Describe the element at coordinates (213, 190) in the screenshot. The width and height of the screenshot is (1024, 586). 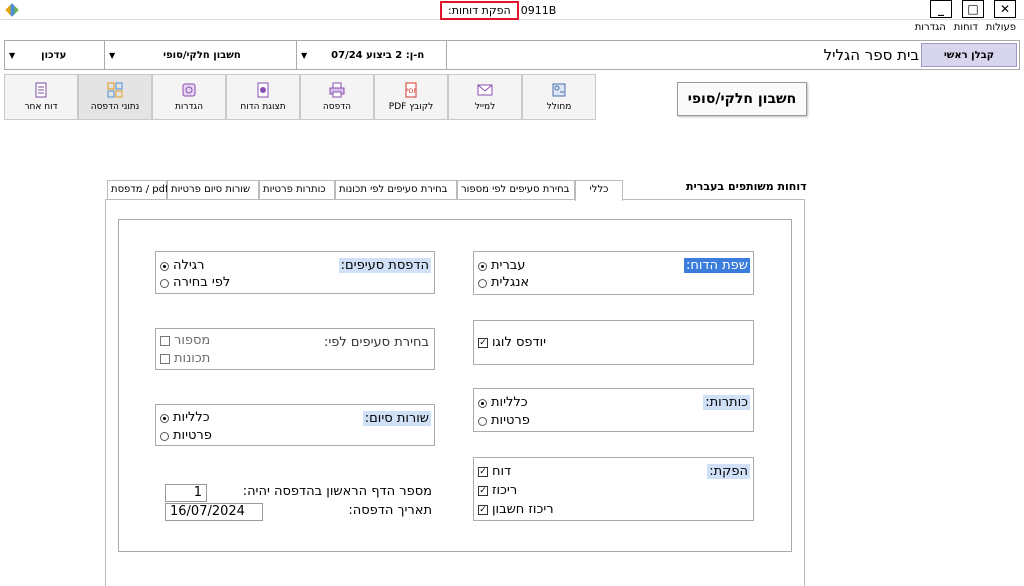
I see `tab-private-footer-rows: שורות סיום פרטיות` at that location.